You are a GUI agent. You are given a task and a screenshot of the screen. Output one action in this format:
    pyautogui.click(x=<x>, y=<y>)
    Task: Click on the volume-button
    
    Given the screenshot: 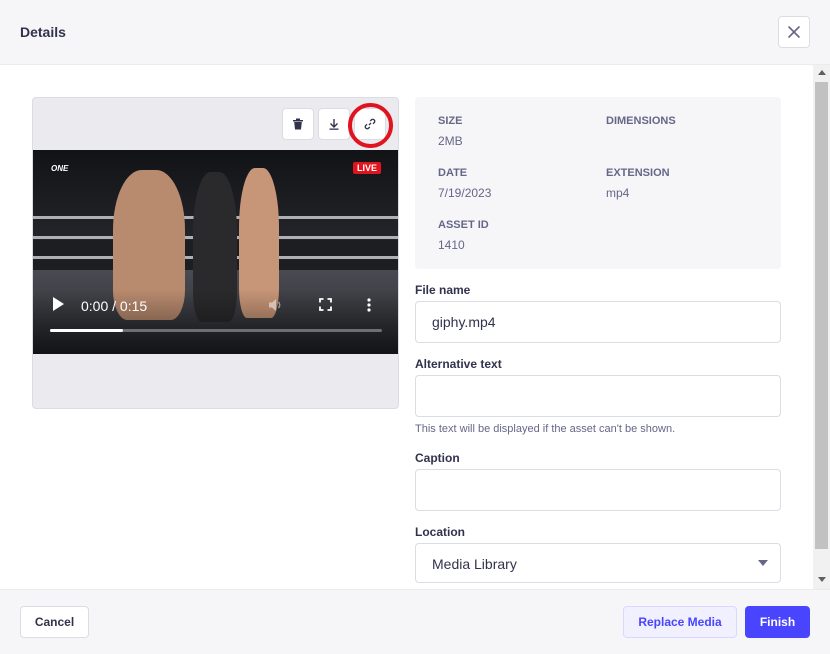 What is the action you would take?
    pyautogui.click(x=276, y=307)
    